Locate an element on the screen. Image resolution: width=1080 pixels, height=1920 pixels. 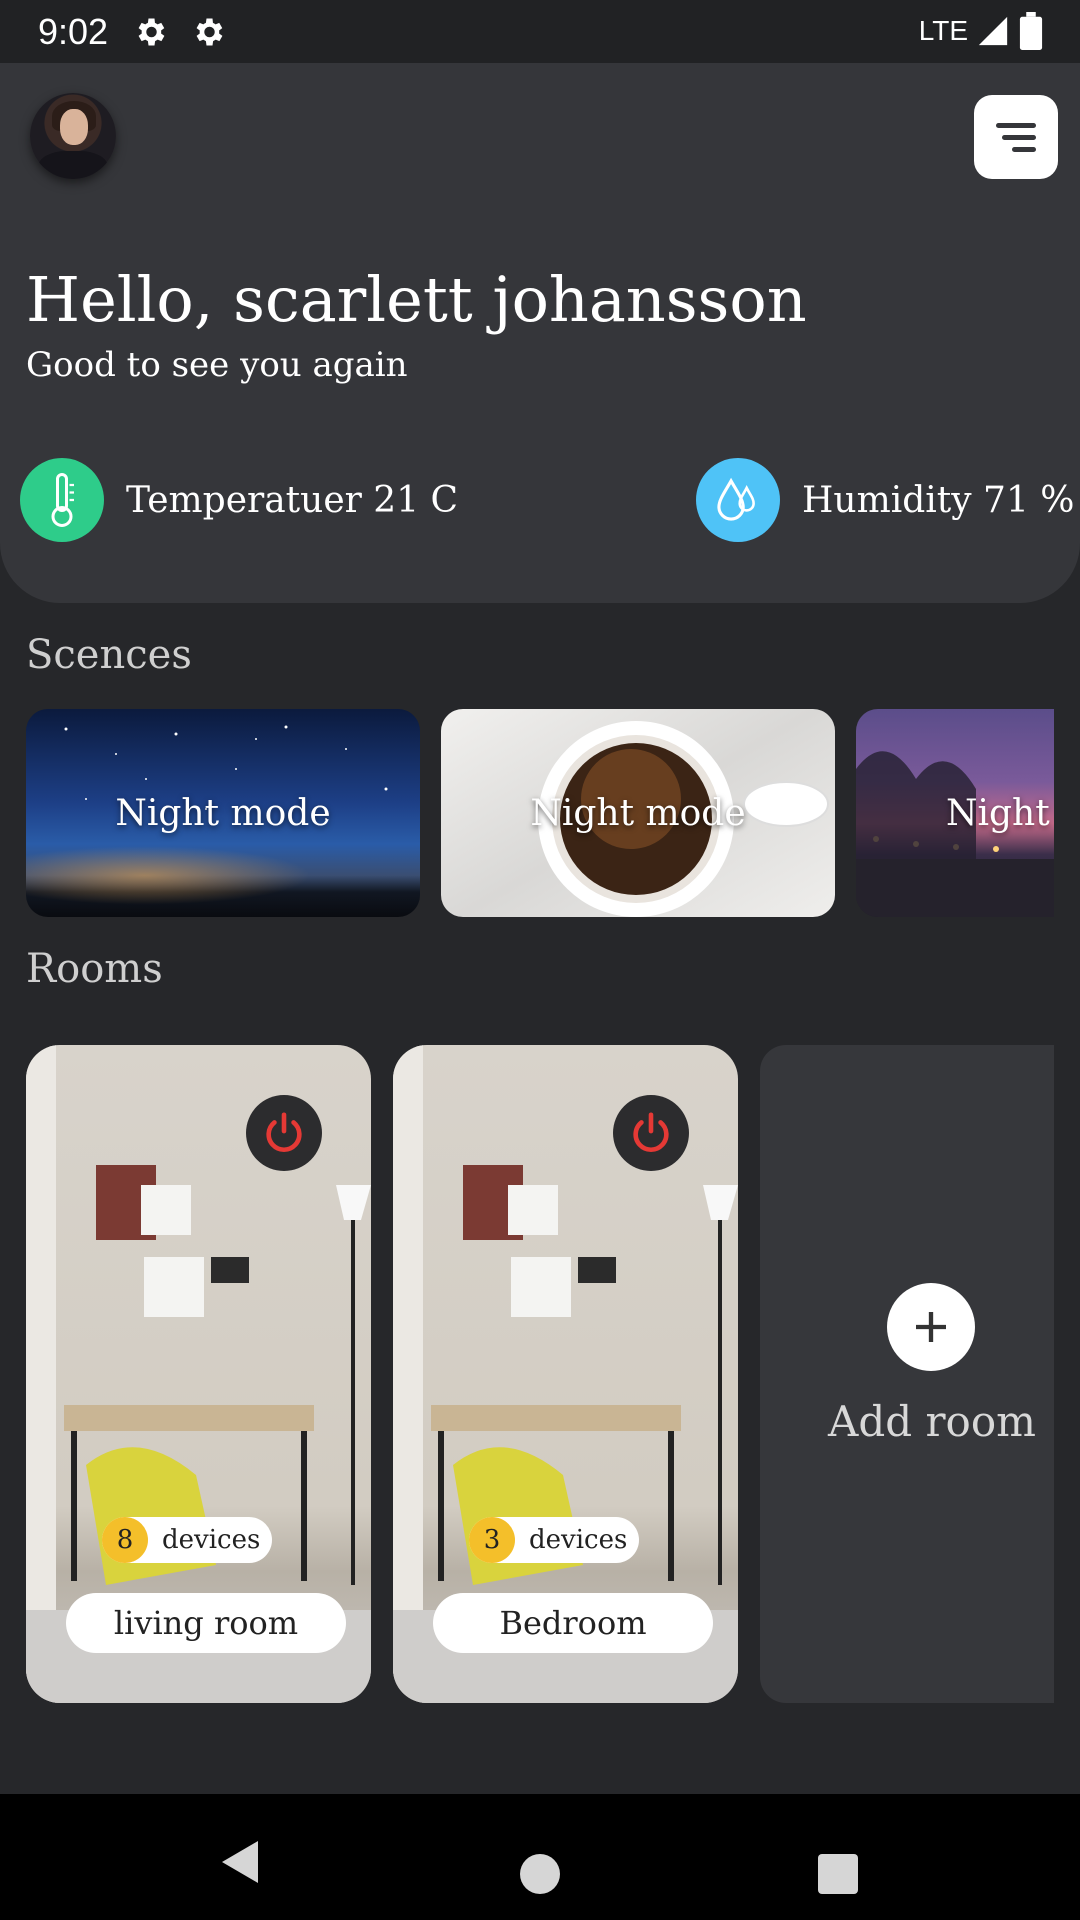
devices-badge: 3 devices is located at coordinates (554, 1540).